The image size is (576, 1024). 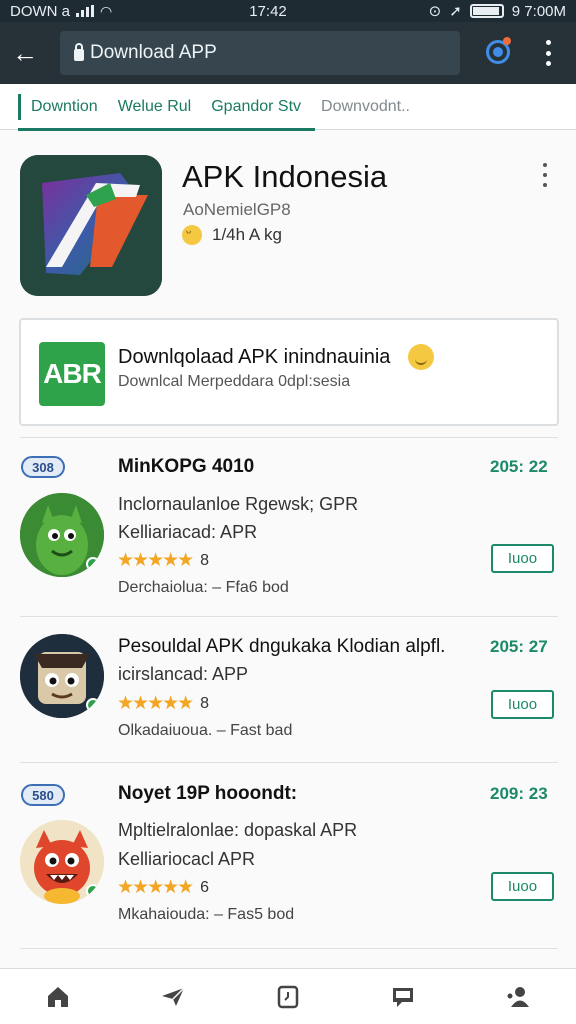 I want to click on send-icon, so click(x=173, y=996).